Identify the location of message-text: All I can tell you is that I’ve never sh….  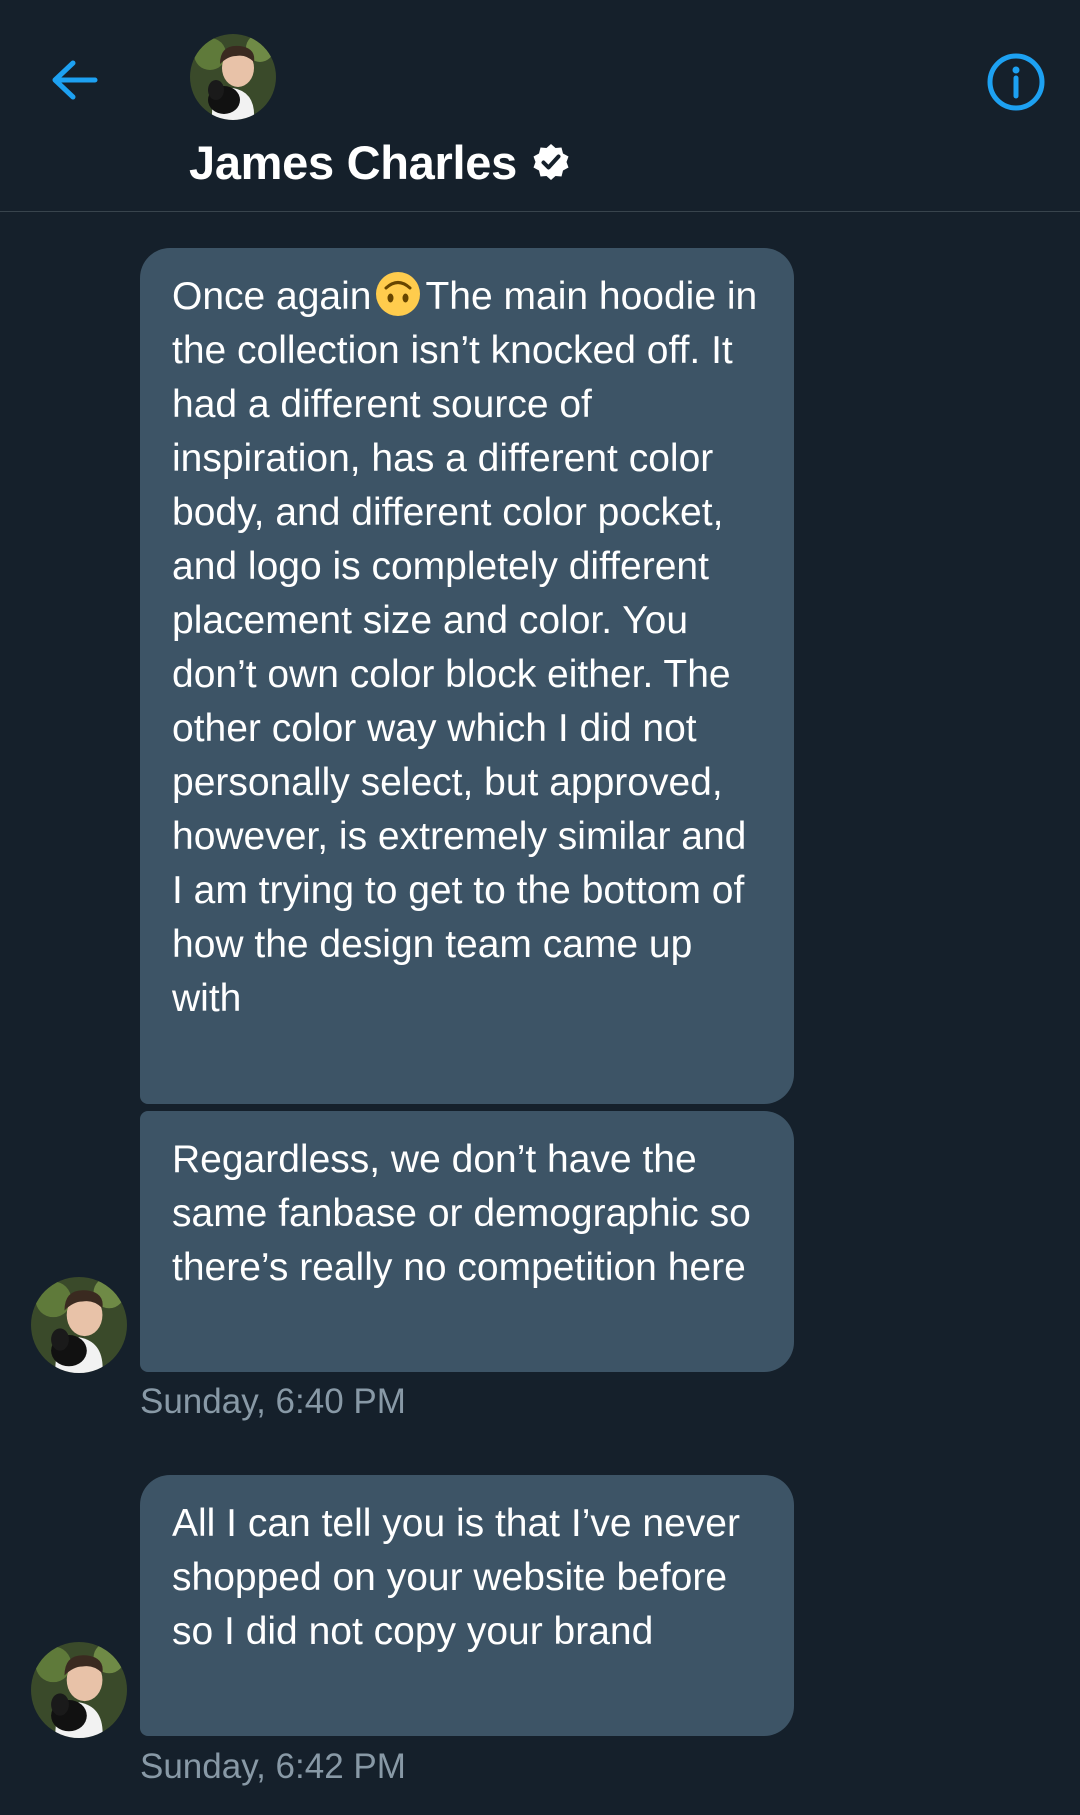
(456, 1577).